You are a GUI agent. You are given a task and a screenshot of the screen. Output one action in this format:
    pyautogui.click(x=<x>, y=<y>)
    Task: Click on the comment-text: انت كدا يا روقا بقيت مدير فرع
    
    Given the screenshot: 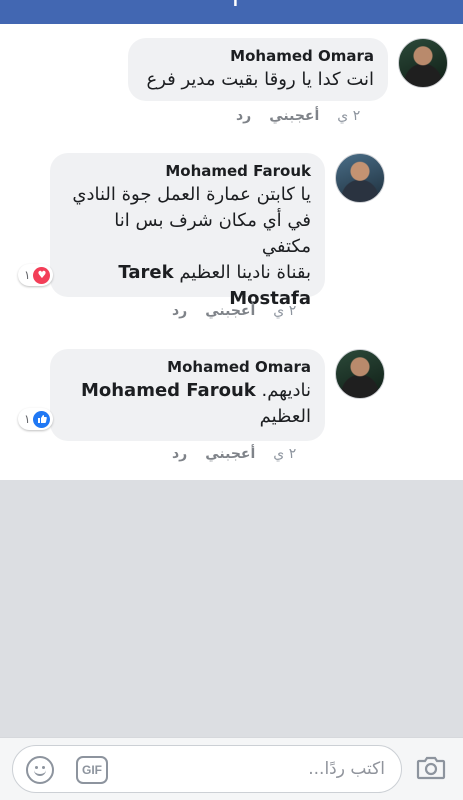 What is the action you would take?
    pyautogui.click(x=260, y=79)
    